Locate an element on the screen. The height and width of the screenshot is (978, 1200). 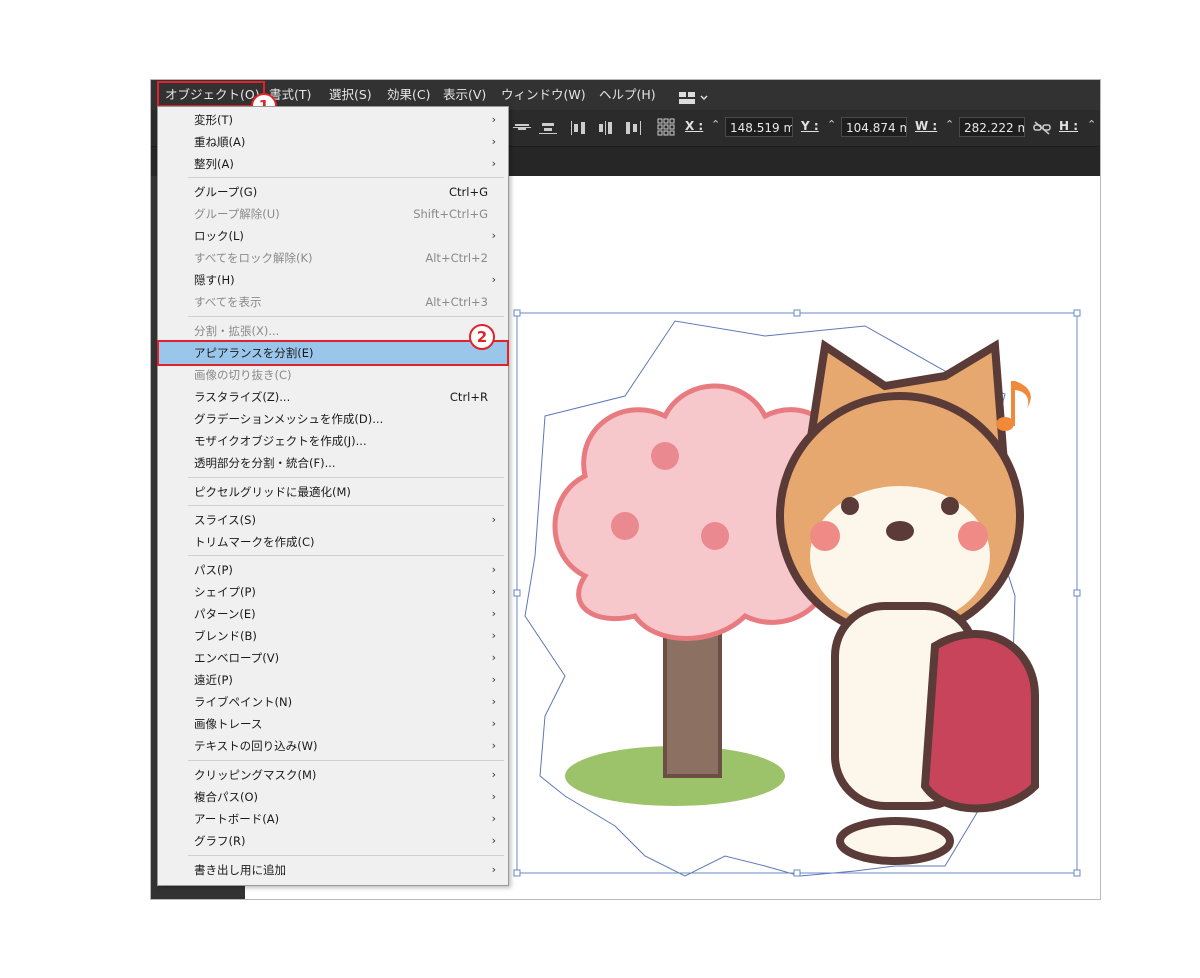
distribute-left-icon is located at coordinates (580, 127).